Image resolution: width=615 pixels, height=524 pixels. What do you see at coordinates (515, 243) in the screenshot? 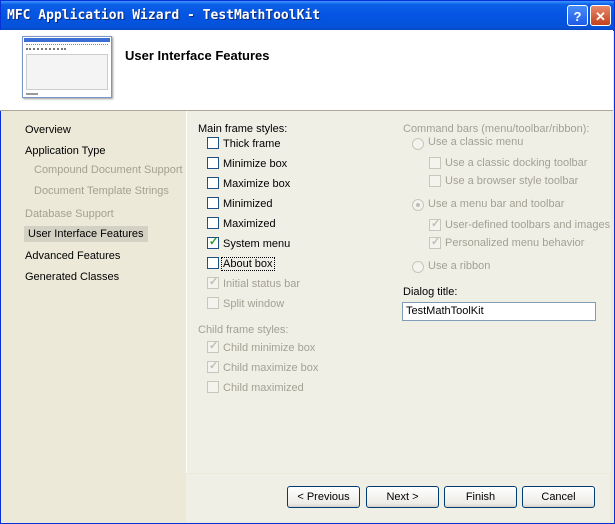
I see `personalized-menu-label: Personalized menu behavior` at bounding box center [515, 243].